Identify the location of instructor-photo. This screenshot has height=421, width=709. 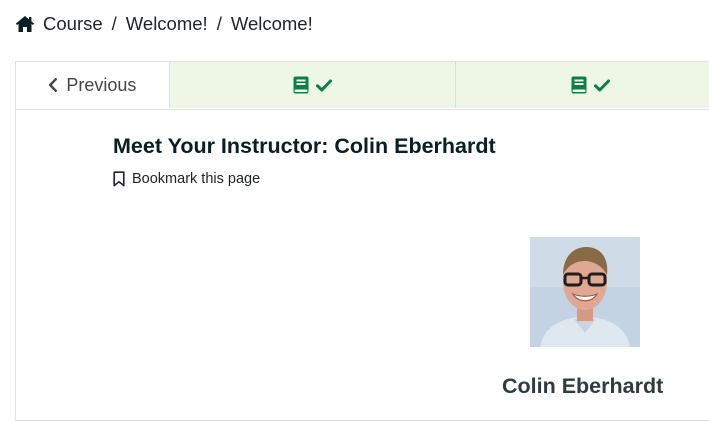
(585, 292).